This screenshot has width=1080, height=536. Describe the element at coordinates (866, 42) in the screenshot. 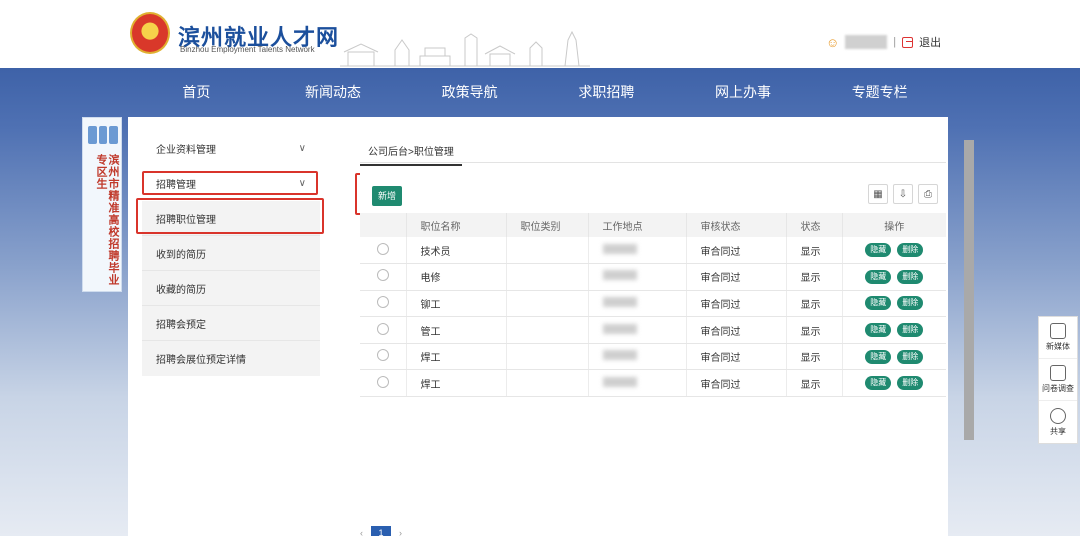

I see `user-name-blurred` at that location.